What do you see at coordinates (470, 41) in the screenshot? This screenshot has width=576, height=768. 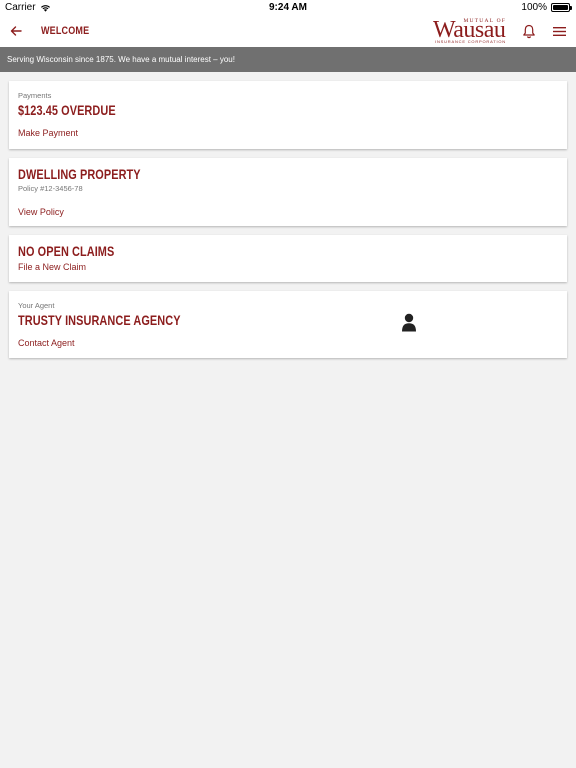 I see `logo-sub-text: INSURANCE CORPORATION` at bounding box center [470, 41].